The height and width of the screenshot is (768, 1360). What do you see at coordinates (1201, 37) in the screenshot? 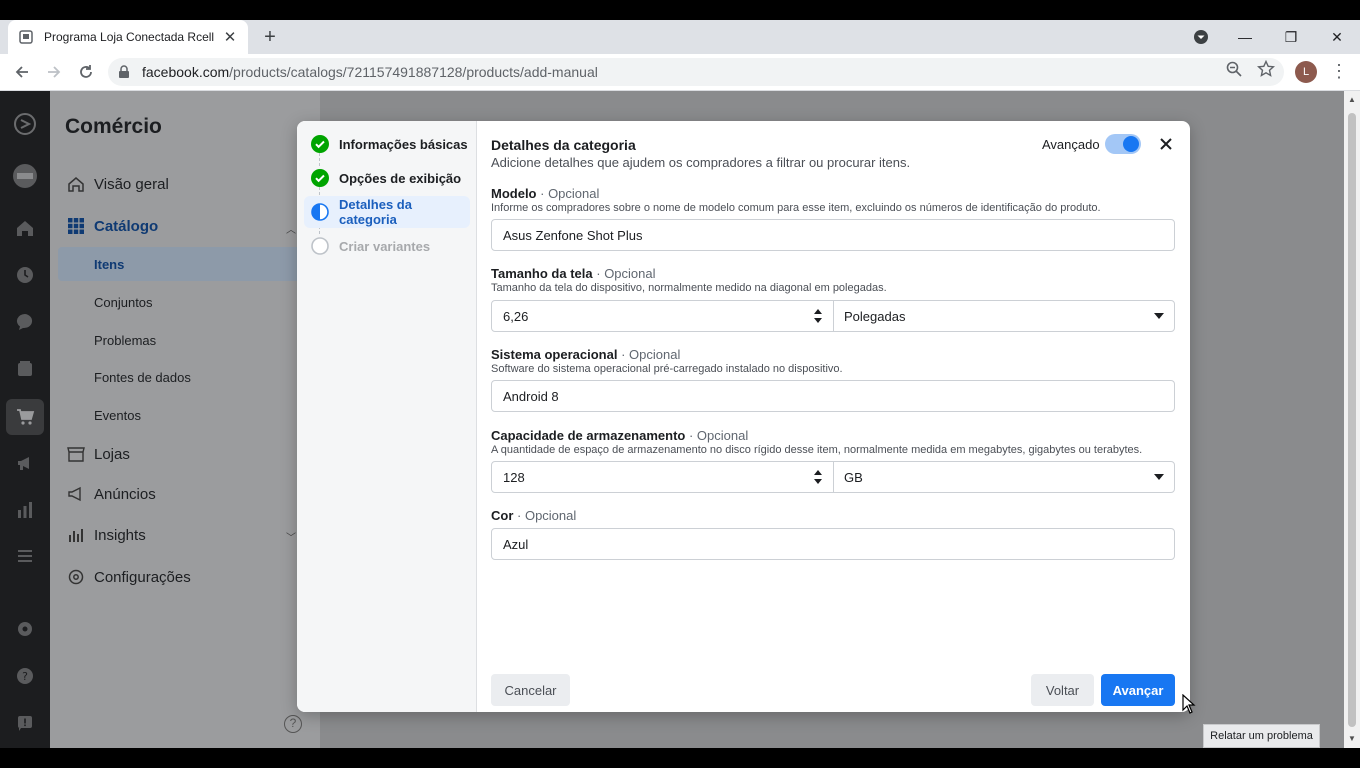
I see `tab-search-icon` at bounding box center [1201, 37].